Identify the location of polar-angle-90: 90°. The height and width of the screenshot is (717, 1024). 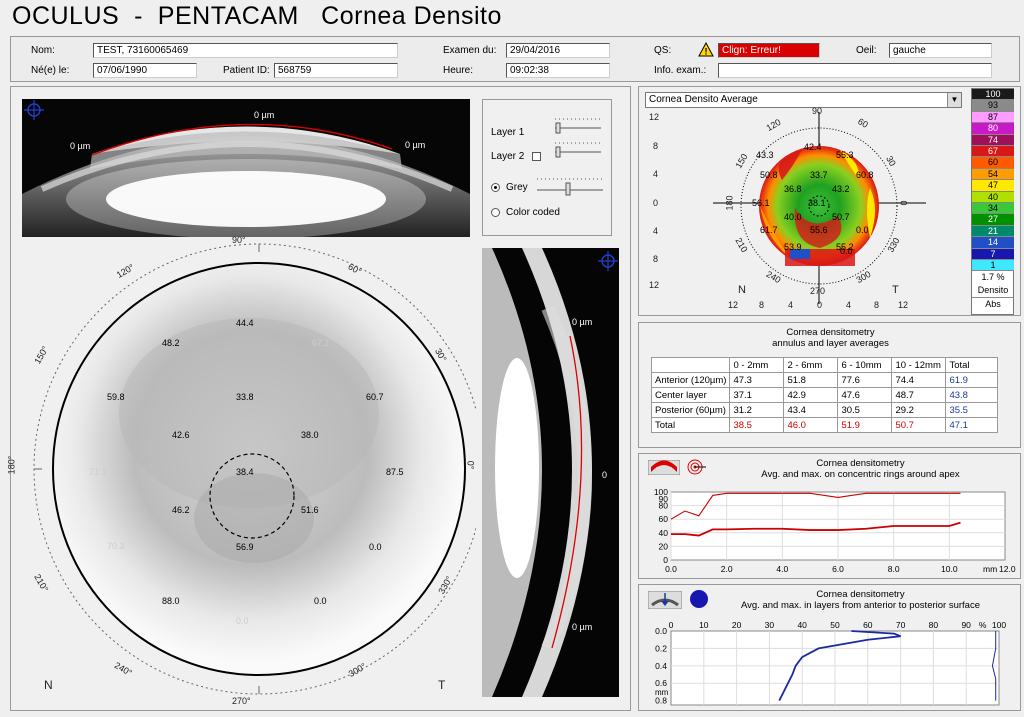
(239, 240).